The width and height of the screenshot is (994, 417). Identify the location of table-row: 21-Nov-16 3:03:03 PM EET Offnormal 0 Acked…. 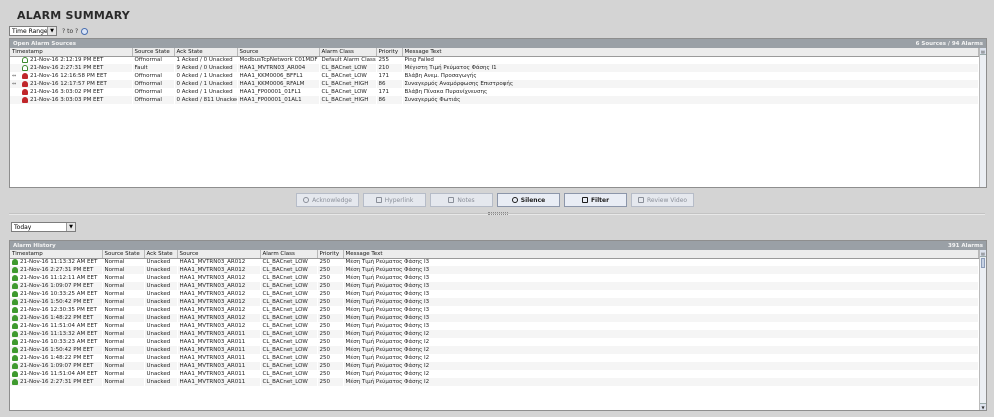
(494, 100).